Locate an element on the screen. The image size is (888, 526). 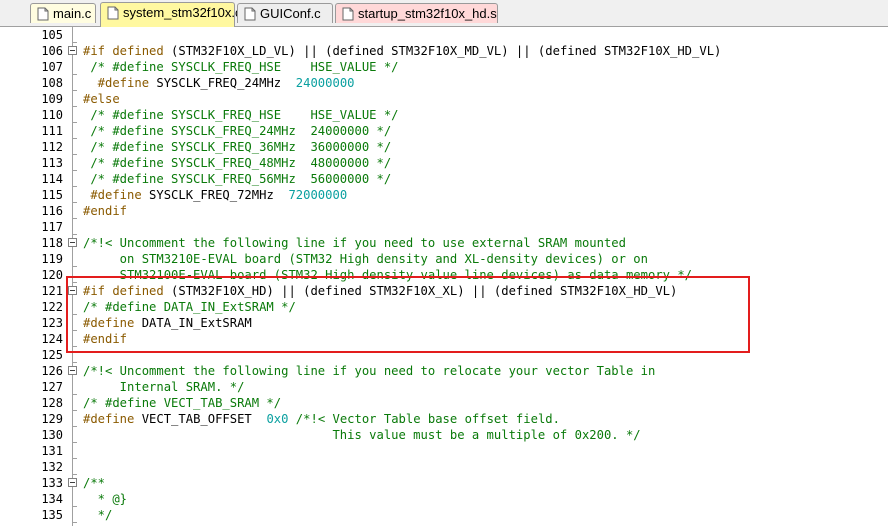
code-line: 116 #endif is located at coordinates (444, 211).